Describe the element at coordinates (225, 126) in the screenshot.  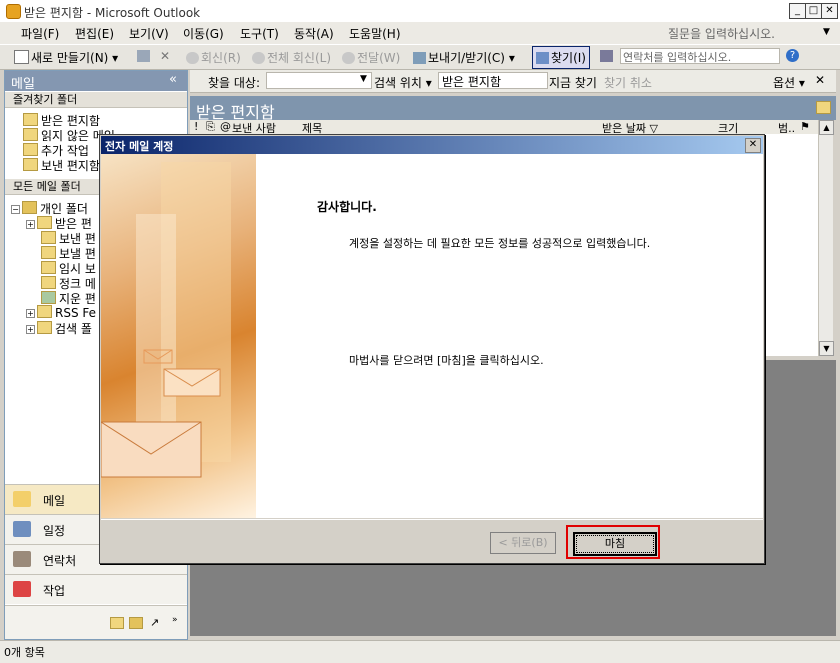
I see `attachment-column-icon: @` at that location.